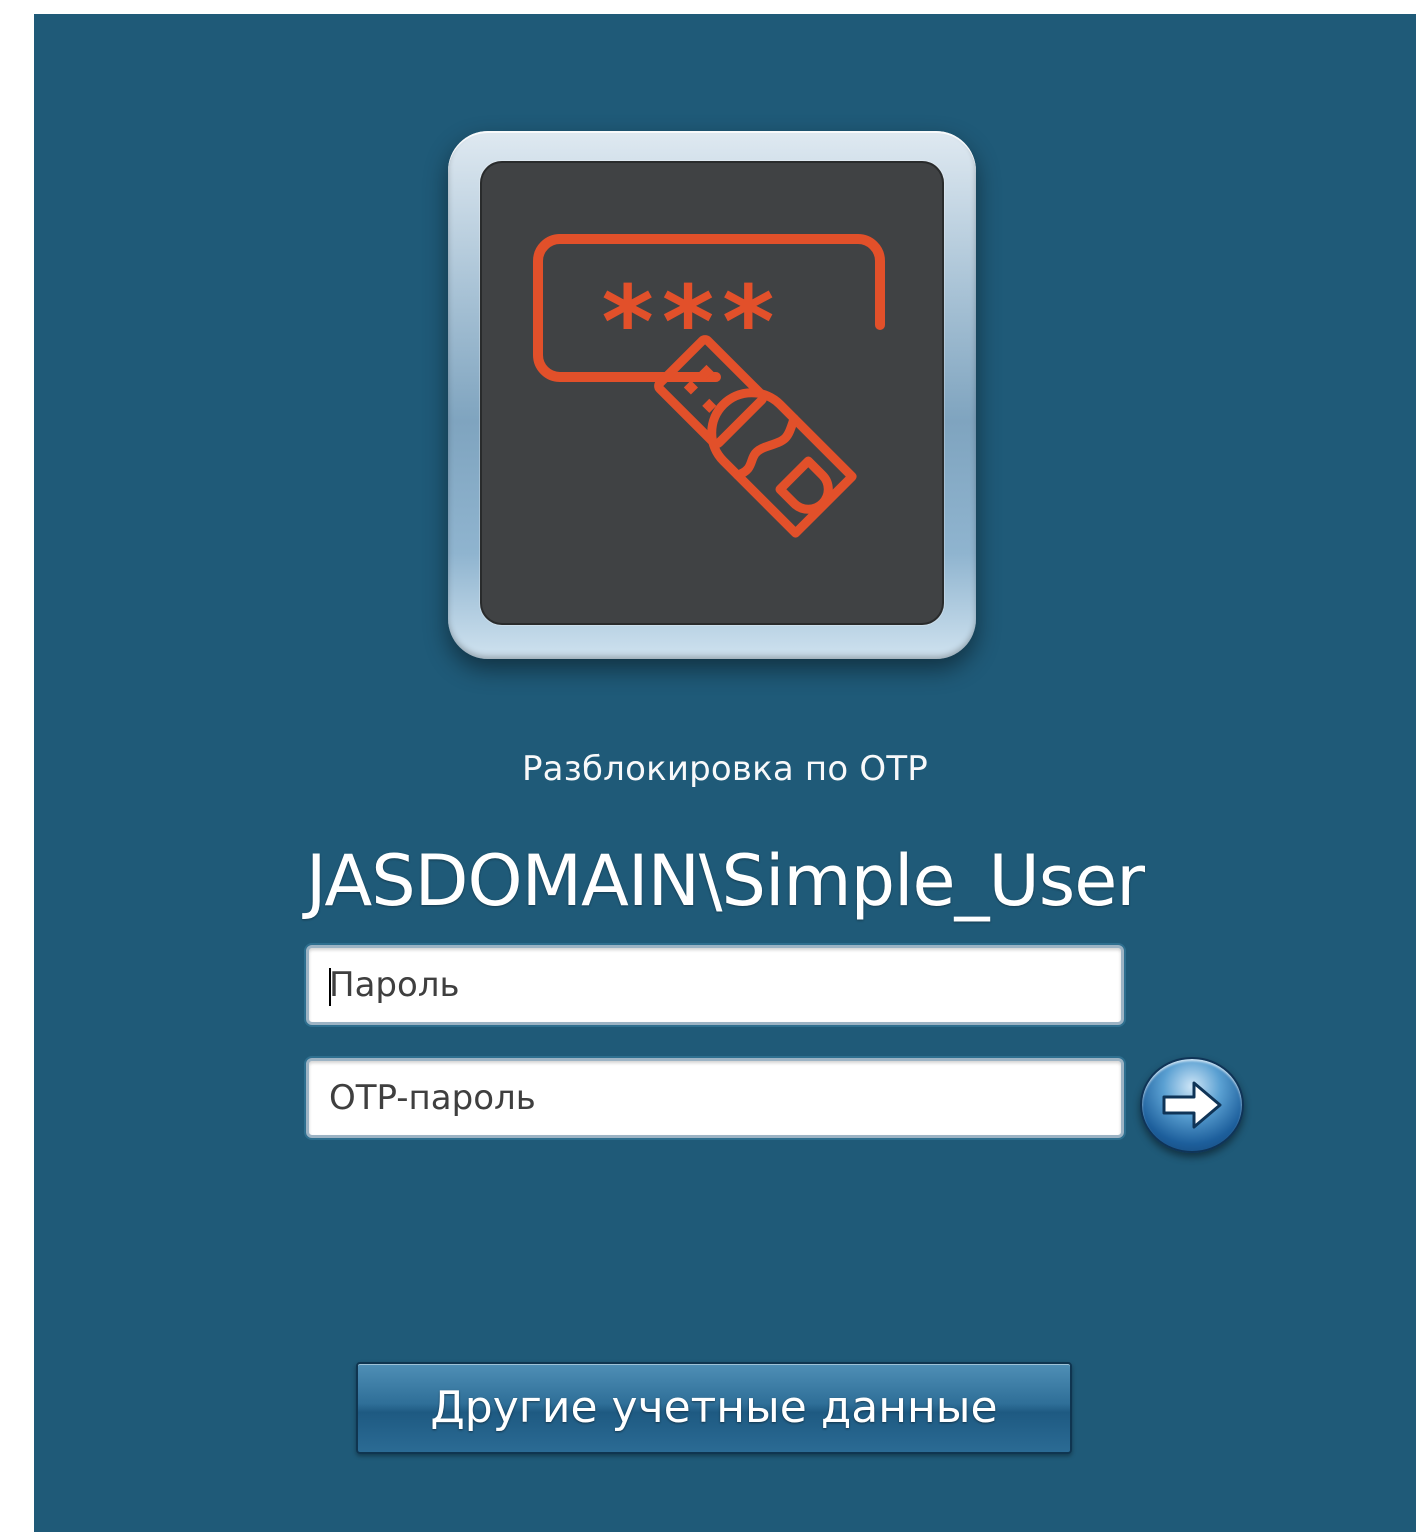  I want to click on arrow-right-icon, so click(1192, 1105).